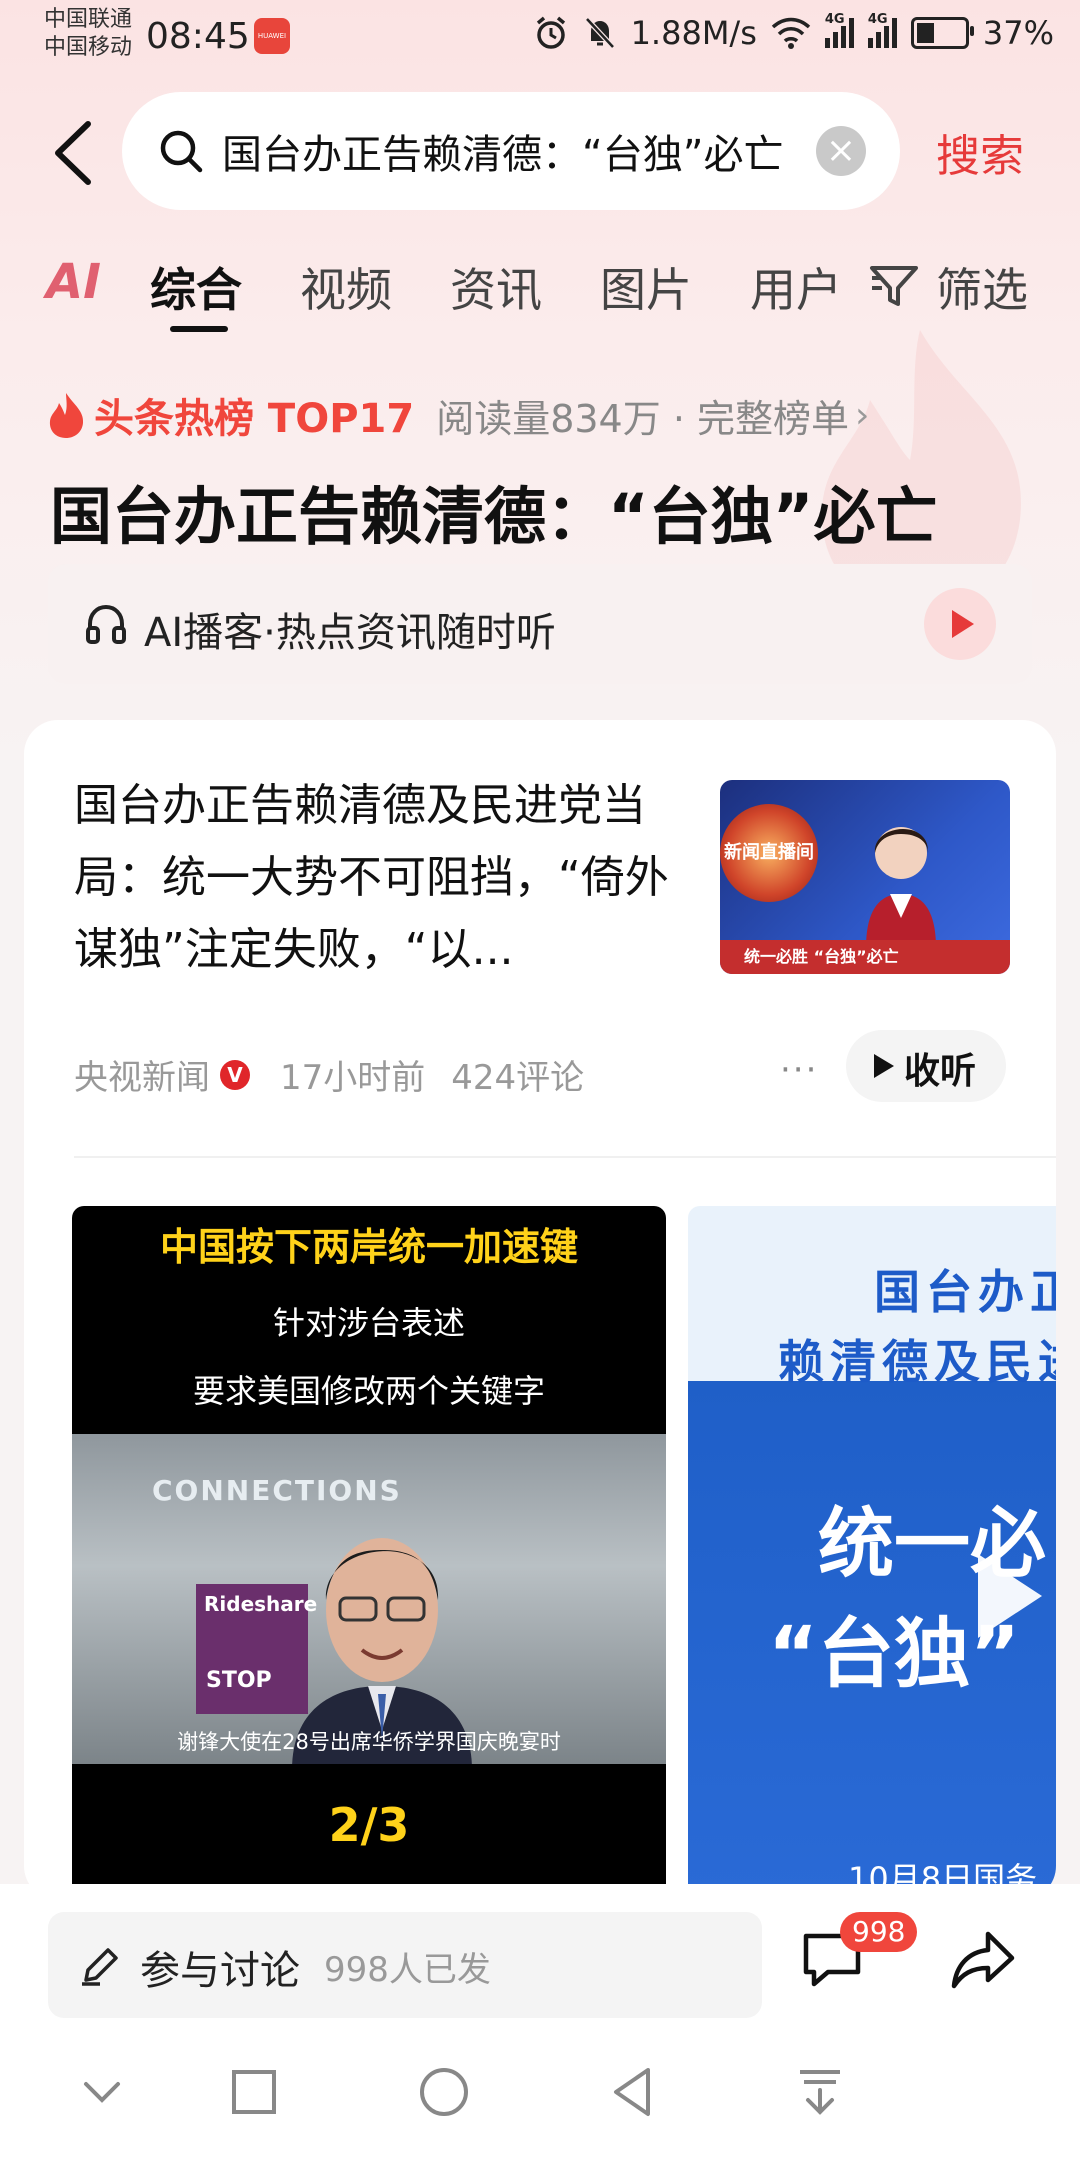 This screenshot has height=2160, width=1080. Describe the element at coordinates (368, 1323) in the screenshot. I see `video1-subtitle-1: 针对涉台表述` at that location.